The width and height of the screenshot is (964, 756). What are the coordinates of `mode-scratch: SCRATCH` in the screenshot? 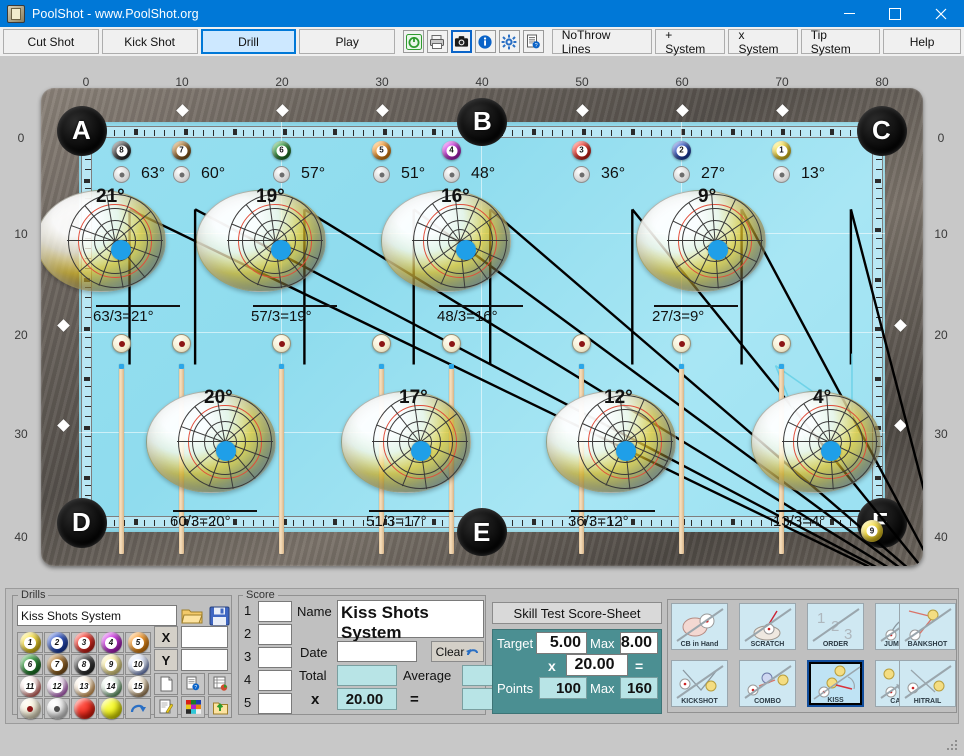 It's located at (767, 626).